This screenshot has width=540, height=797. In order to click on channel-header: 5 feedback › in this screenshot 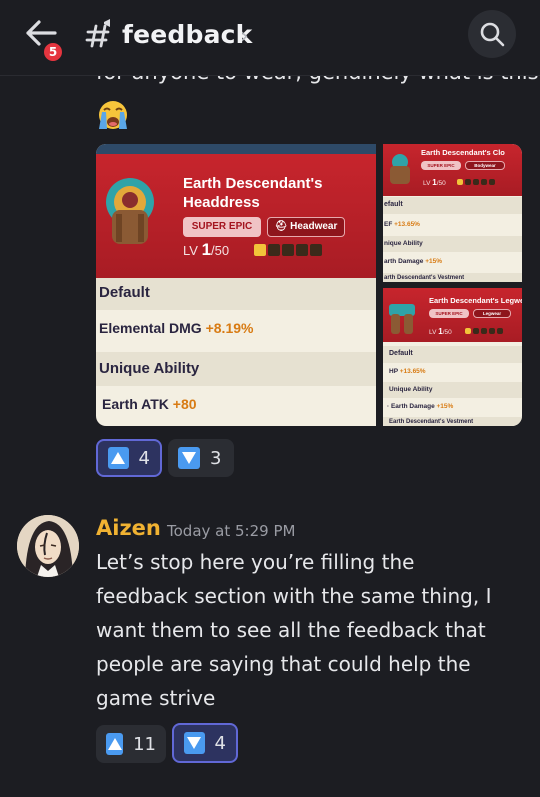, I will do `click(270, 38)`.